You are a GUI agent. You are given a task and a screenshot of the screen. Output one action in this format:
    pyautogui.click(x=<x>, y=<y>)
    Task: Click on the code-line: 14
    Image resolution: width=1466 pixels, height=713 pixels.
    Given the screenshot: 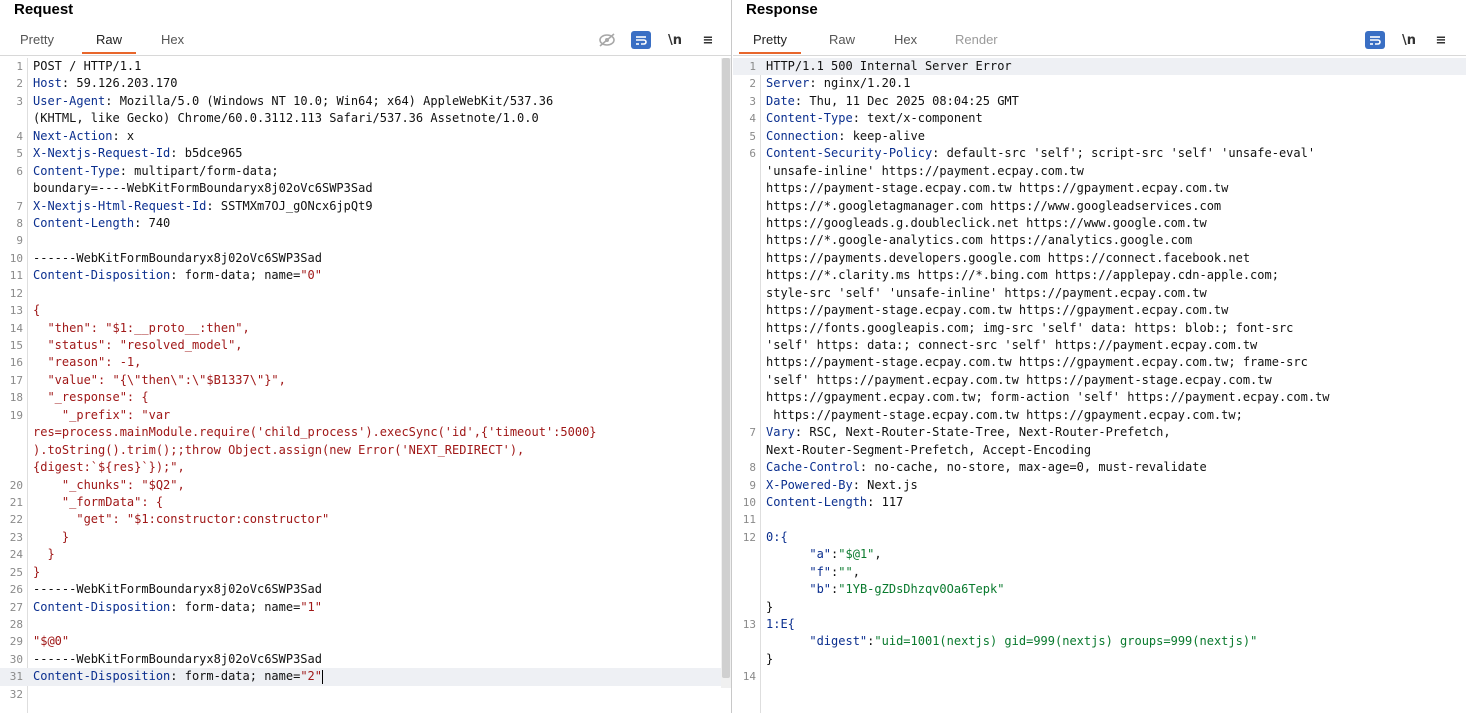 What is the action you would take?
    pyautogui.click(x=1099, y=676)
    